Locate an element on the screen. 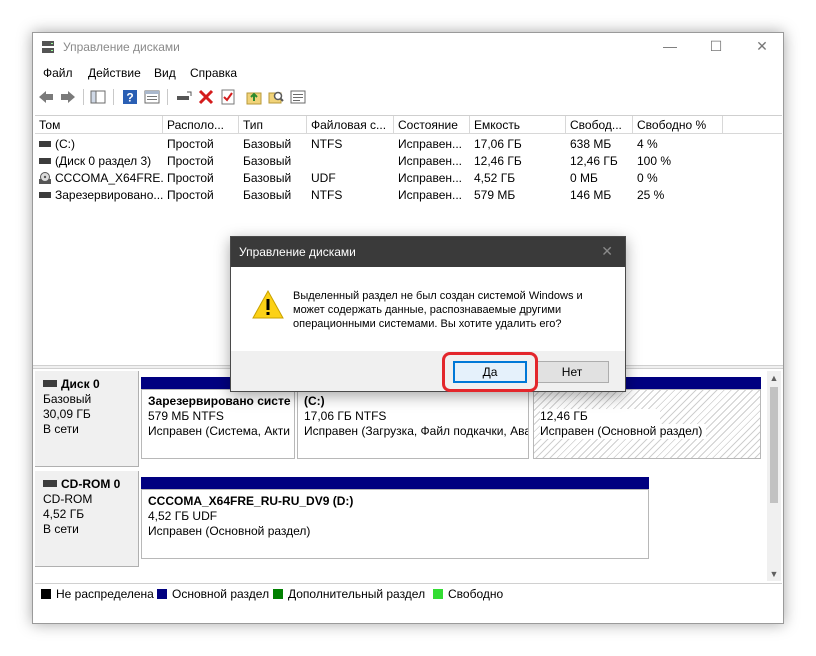 Image resolution: width=816 pixels, height=656 pixels. scroll-up-icon: ▲ is located at coordinates (774, 378).